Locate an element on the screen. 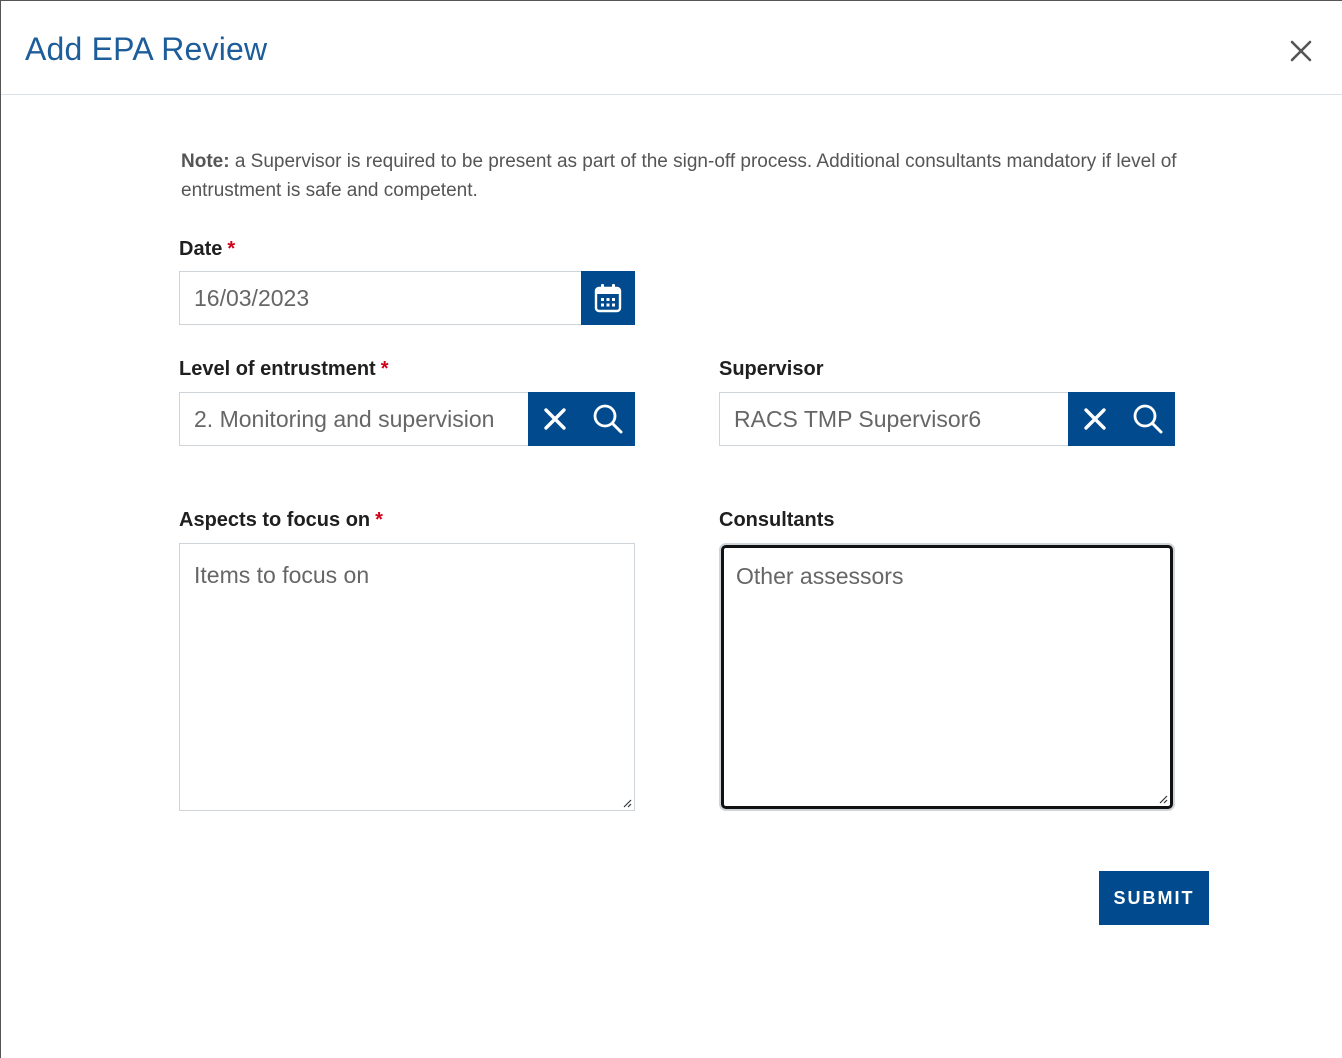 The width and height of the screenshot is (1342, 1058). entrustment-label: Level of entrustment * is located at coordinates (284, 369).